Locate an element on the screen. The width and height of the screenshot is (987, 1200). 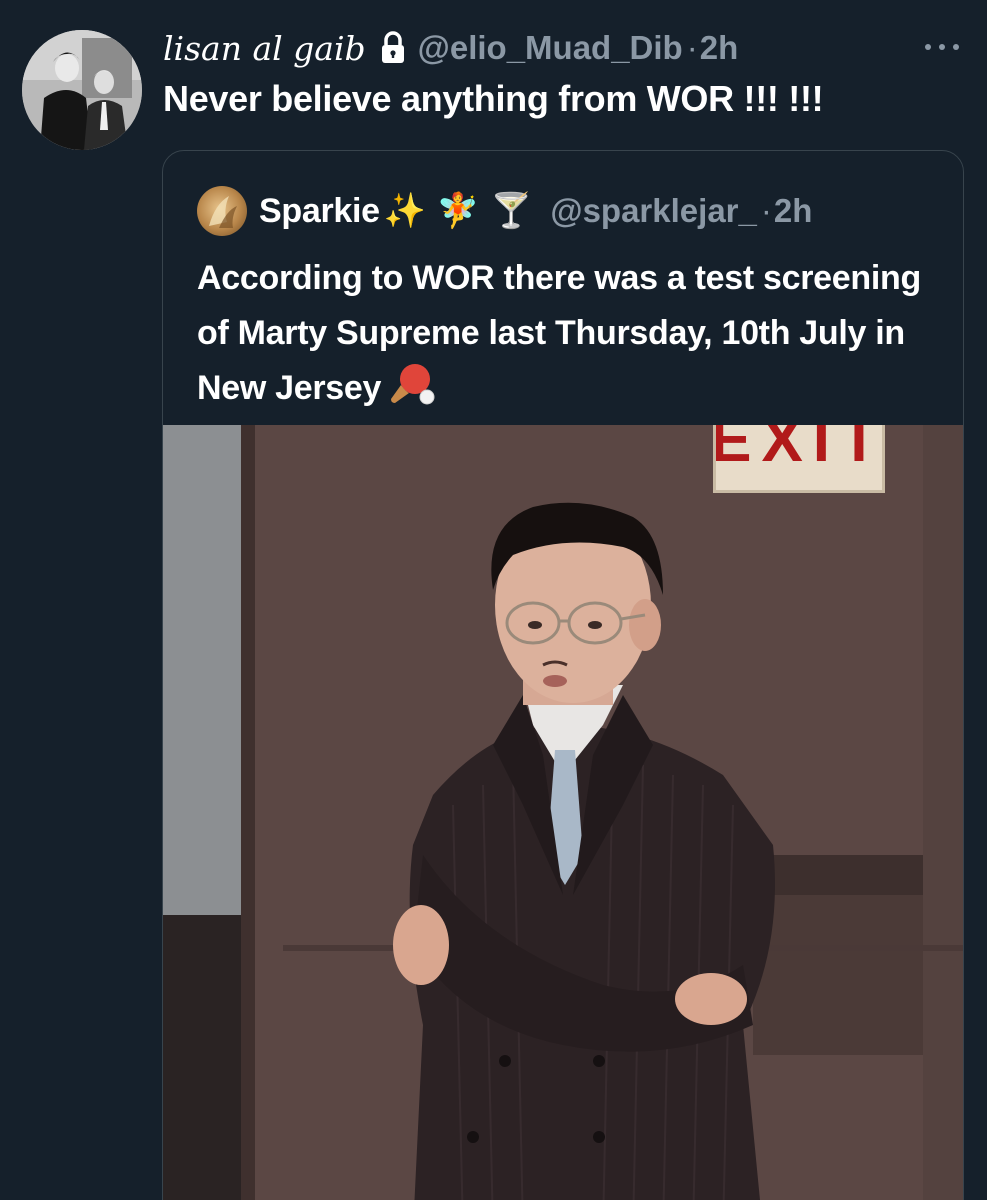
exit-sign: EXIT is located at coordinates (799, 459).